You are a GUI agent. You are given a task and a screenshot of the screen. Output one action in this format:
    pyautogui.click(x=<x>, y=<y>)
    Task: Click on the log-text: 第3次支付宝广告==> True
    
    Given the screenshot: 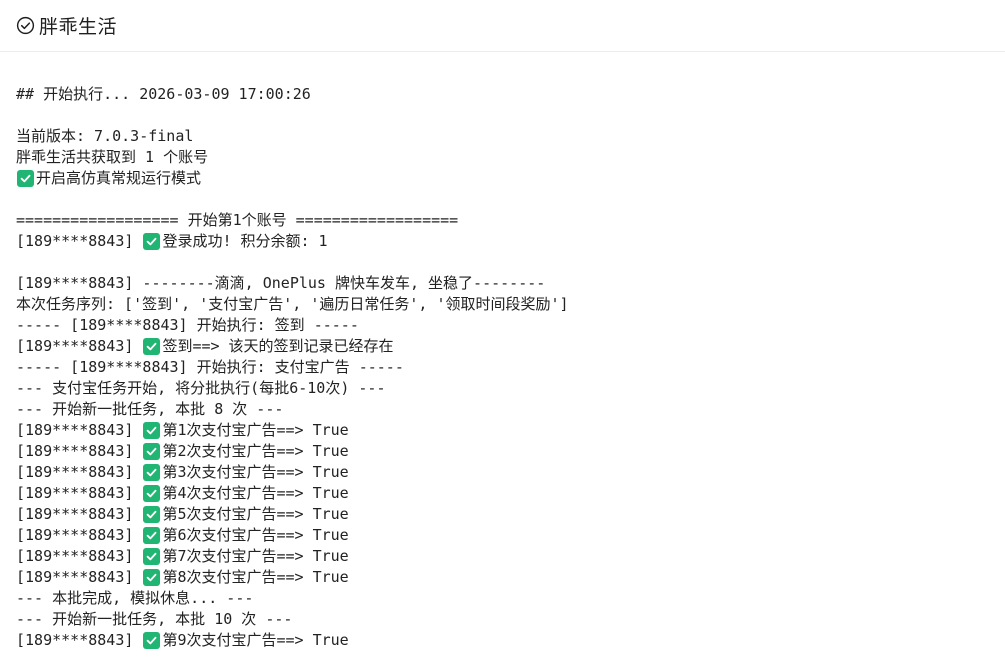 What is the action you would take?
    pyautogui.click(x=255, y=472)
    